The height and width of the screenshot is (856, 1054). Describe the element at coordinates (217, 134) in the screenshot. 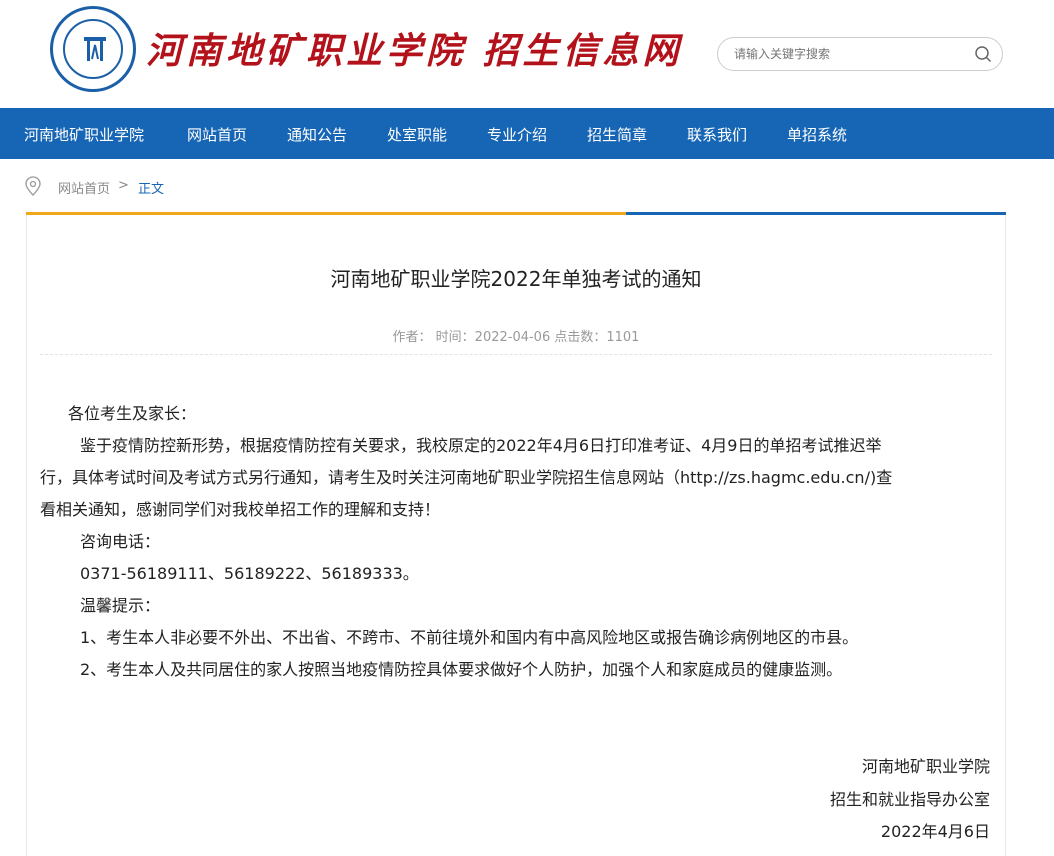

I see `nav-item-home: 网站首页` at that location.